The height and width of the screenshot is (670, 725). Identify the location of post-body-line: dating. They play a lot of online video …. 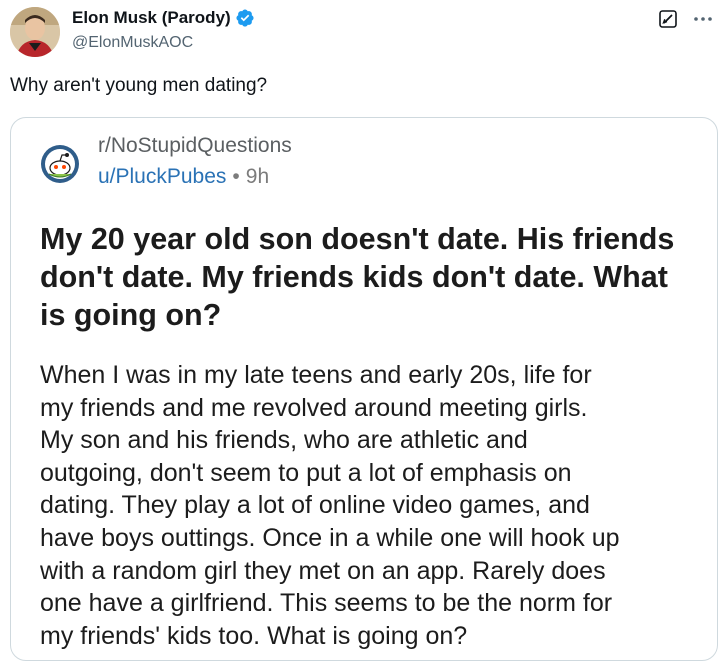
(315, 505).